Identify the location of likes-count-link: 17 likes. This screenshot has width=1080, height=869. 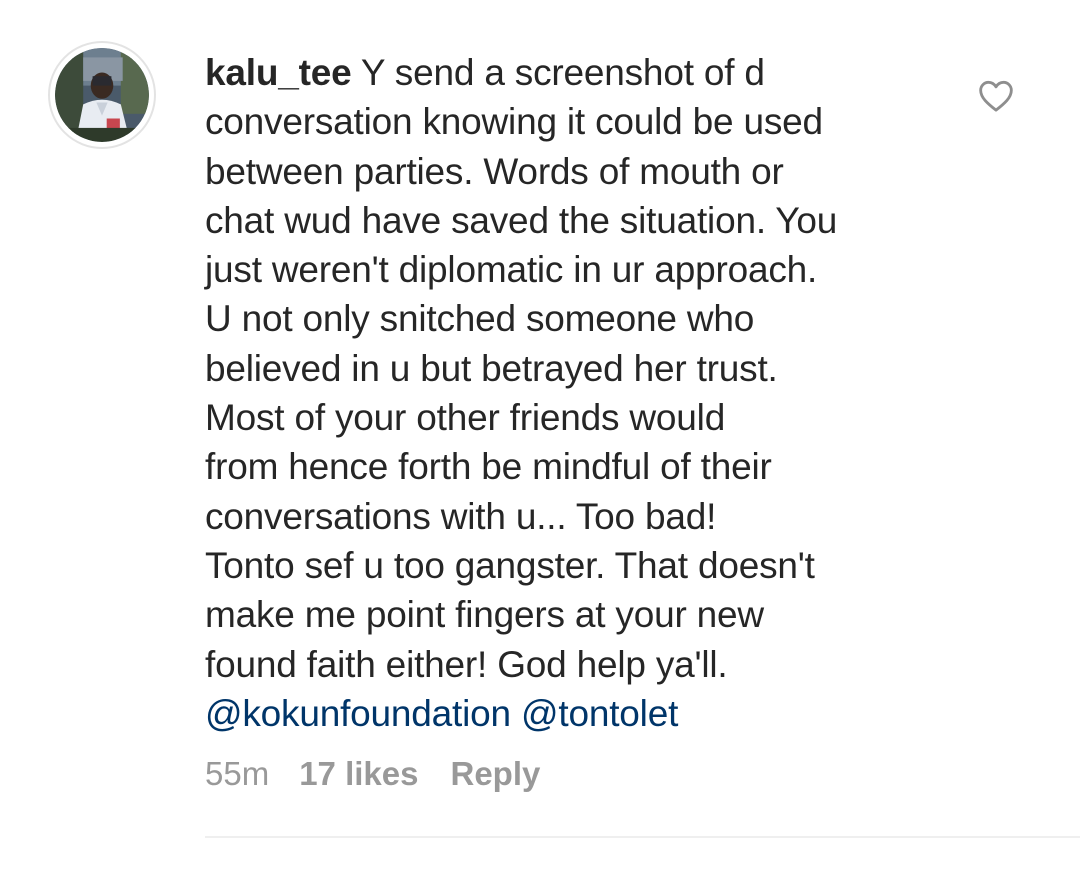
(358, 774).